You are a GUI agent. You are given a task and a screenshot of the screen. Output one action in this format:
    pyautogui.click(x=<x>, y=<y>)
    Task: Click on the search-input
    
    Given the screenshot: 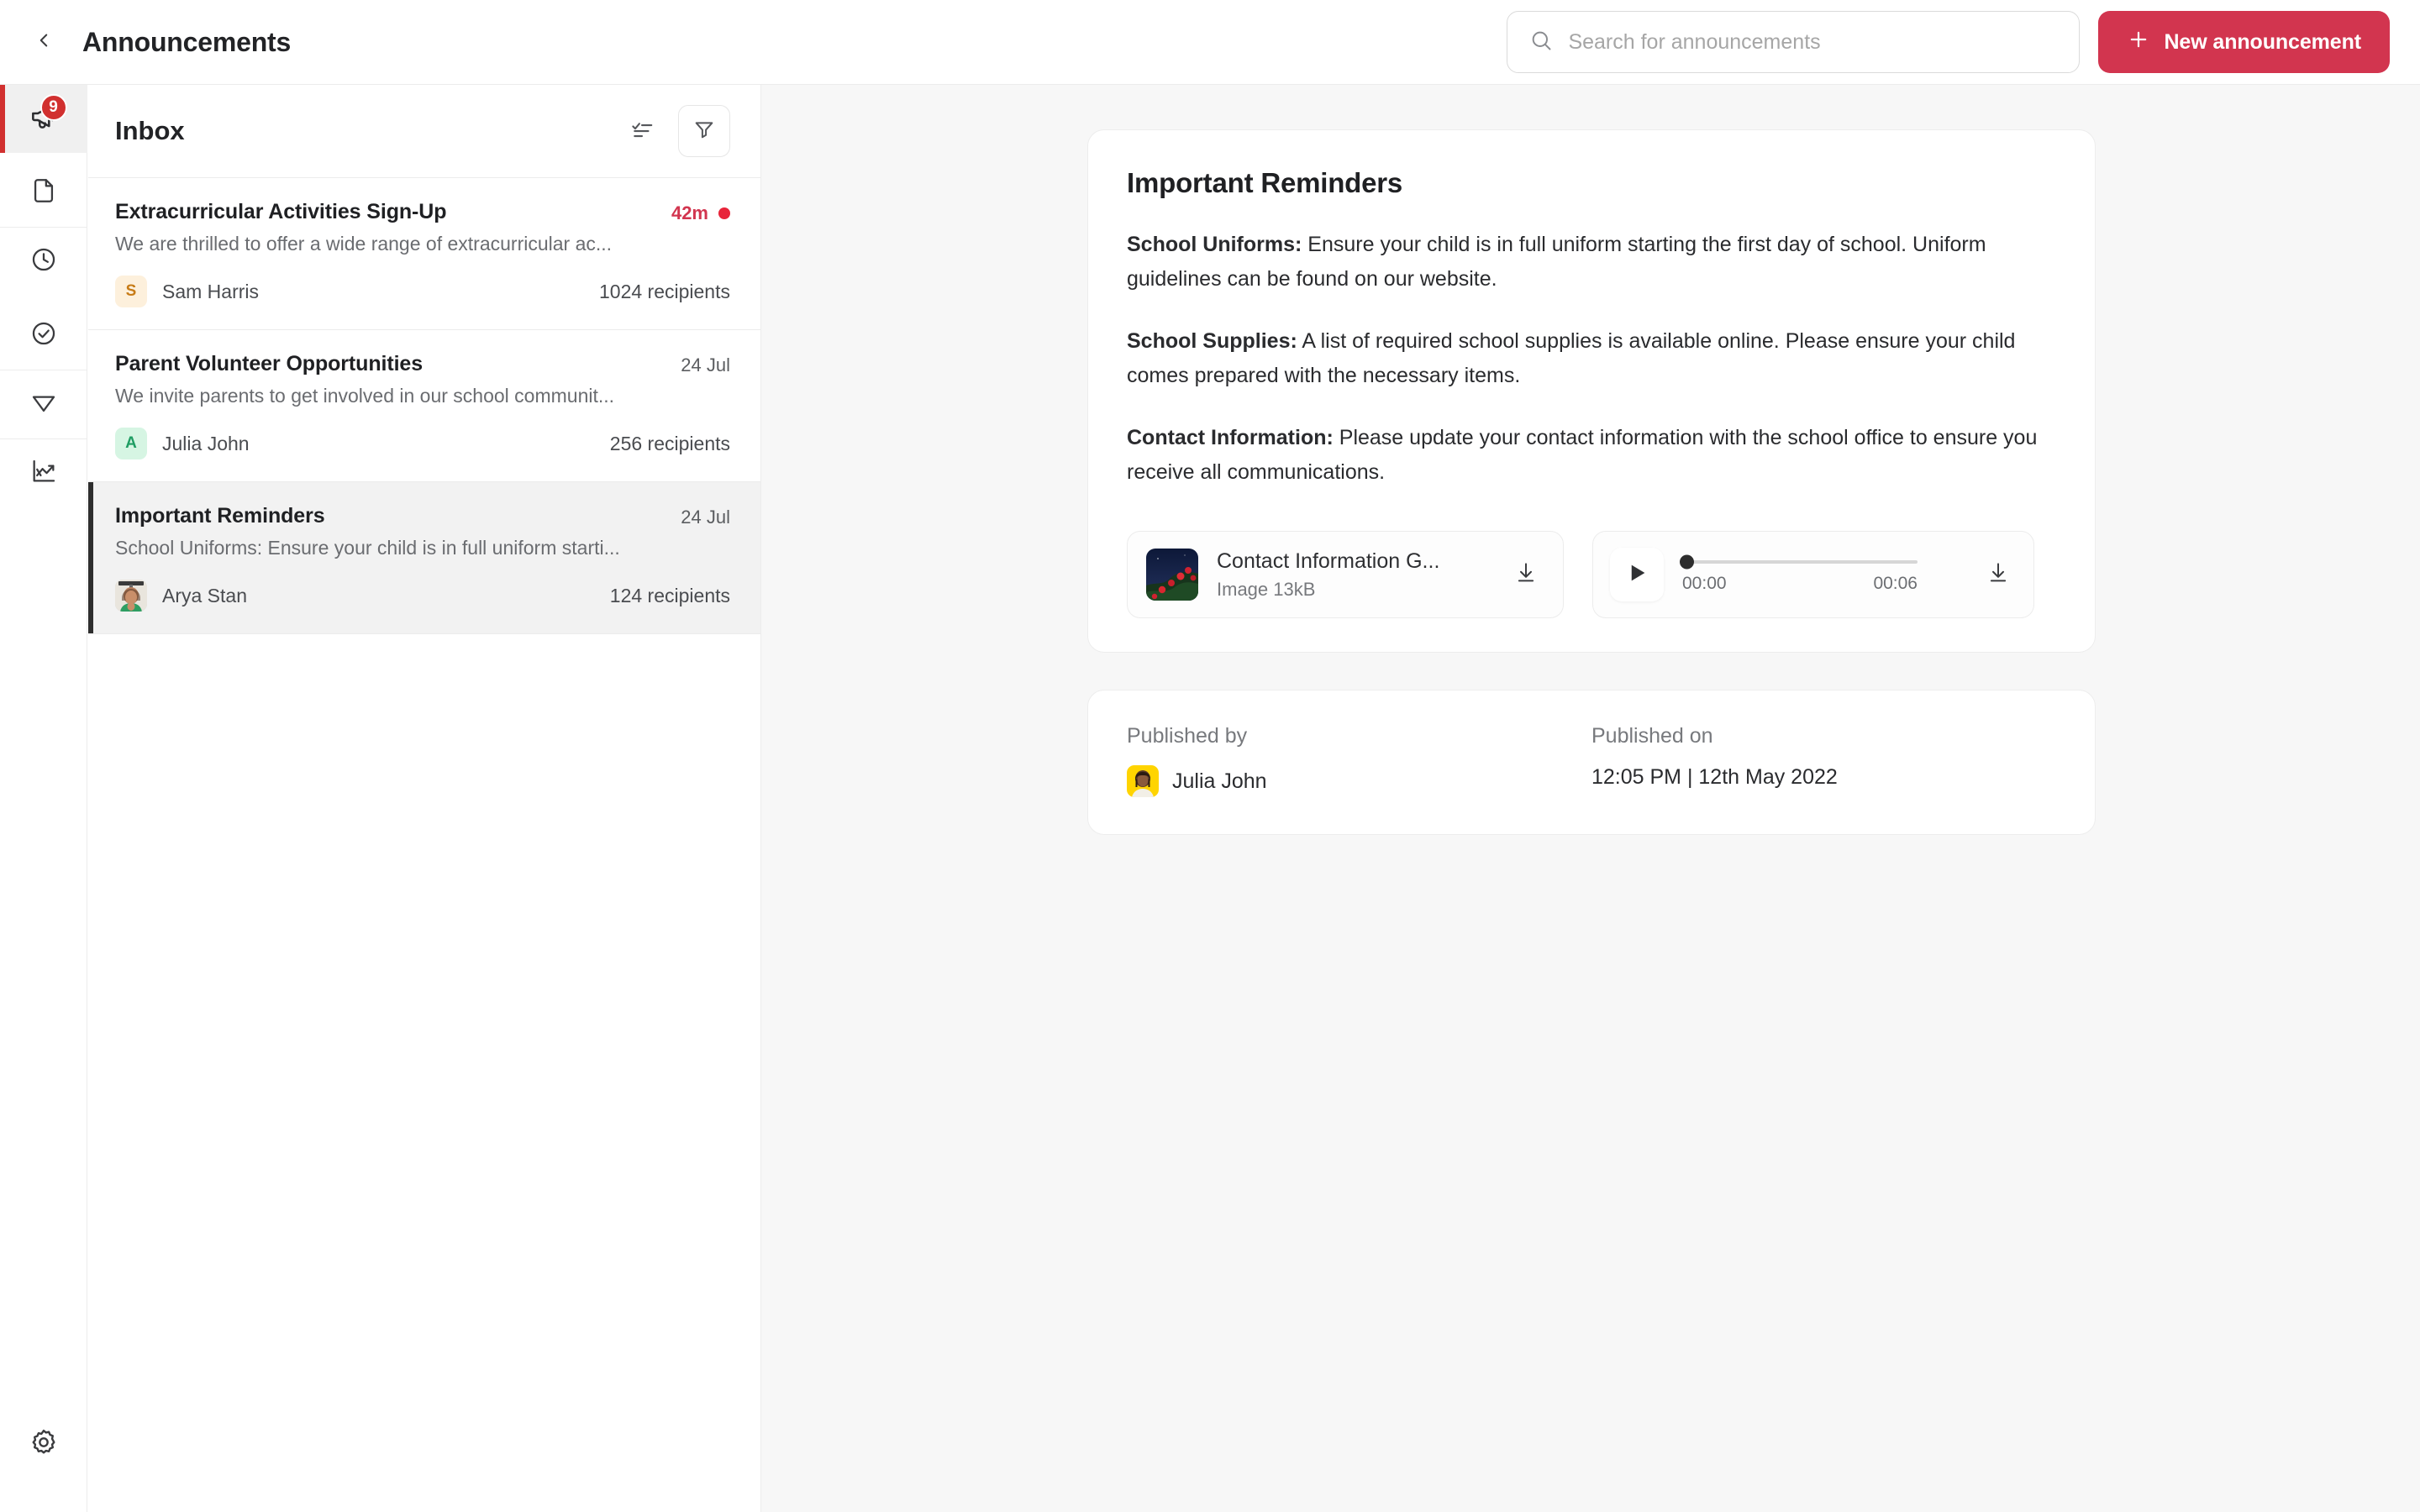 What is the action you would take?
    pyautogui.click(x=1813, y=42)
    